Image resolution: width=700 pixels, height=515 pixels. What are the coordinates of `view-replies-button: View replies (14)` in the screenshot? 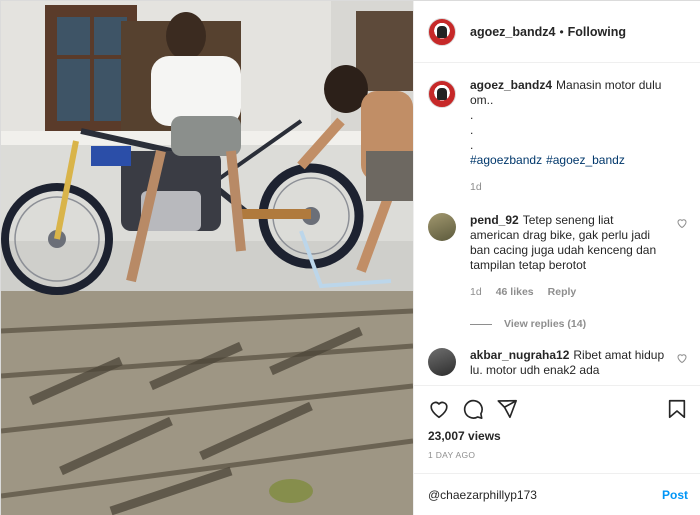 It's located at (579, 324).